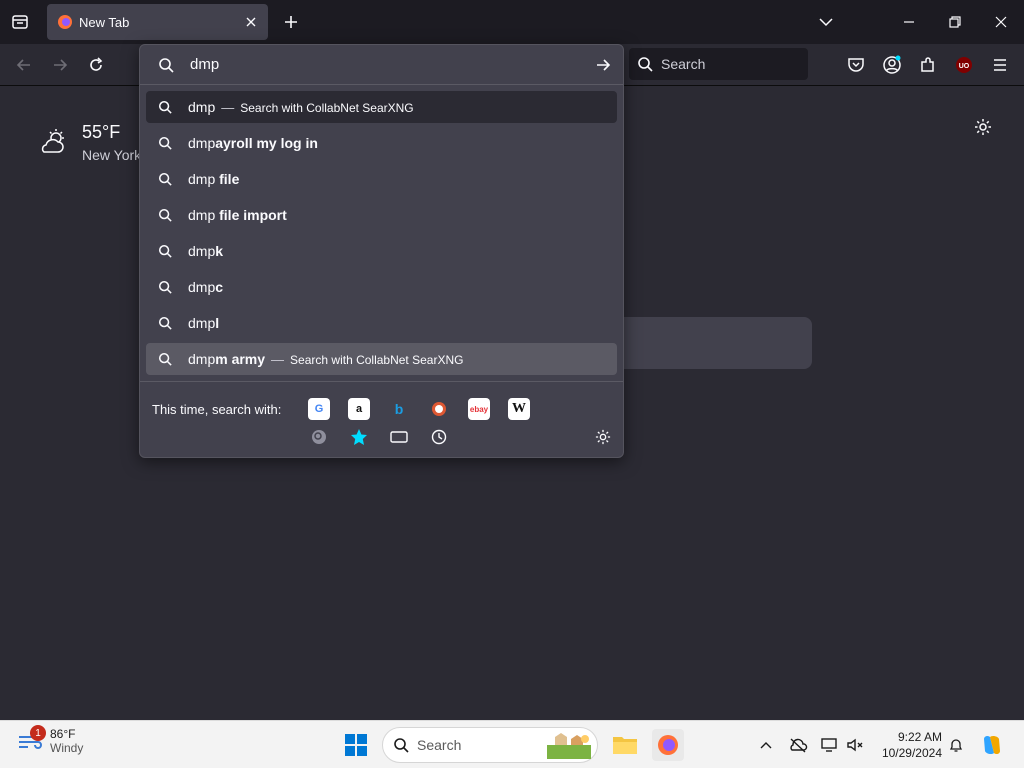 The image size is (1024, 768). Describe the element at coordinates (356, 745) in the screenshot. I see `windows-start-icon` at that location.